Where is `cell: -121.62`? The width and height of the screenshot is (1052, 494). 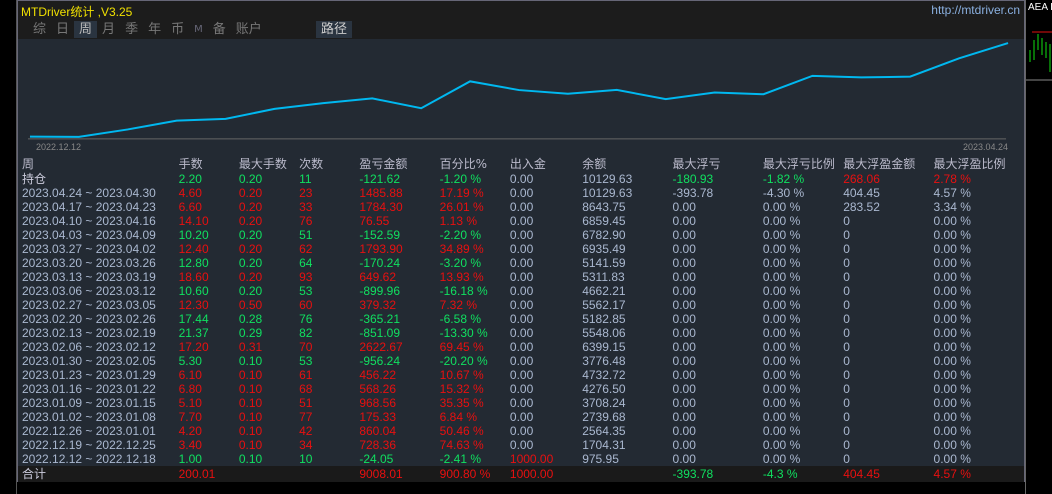
cell: -121.62 is located at coordinates (380, 179).